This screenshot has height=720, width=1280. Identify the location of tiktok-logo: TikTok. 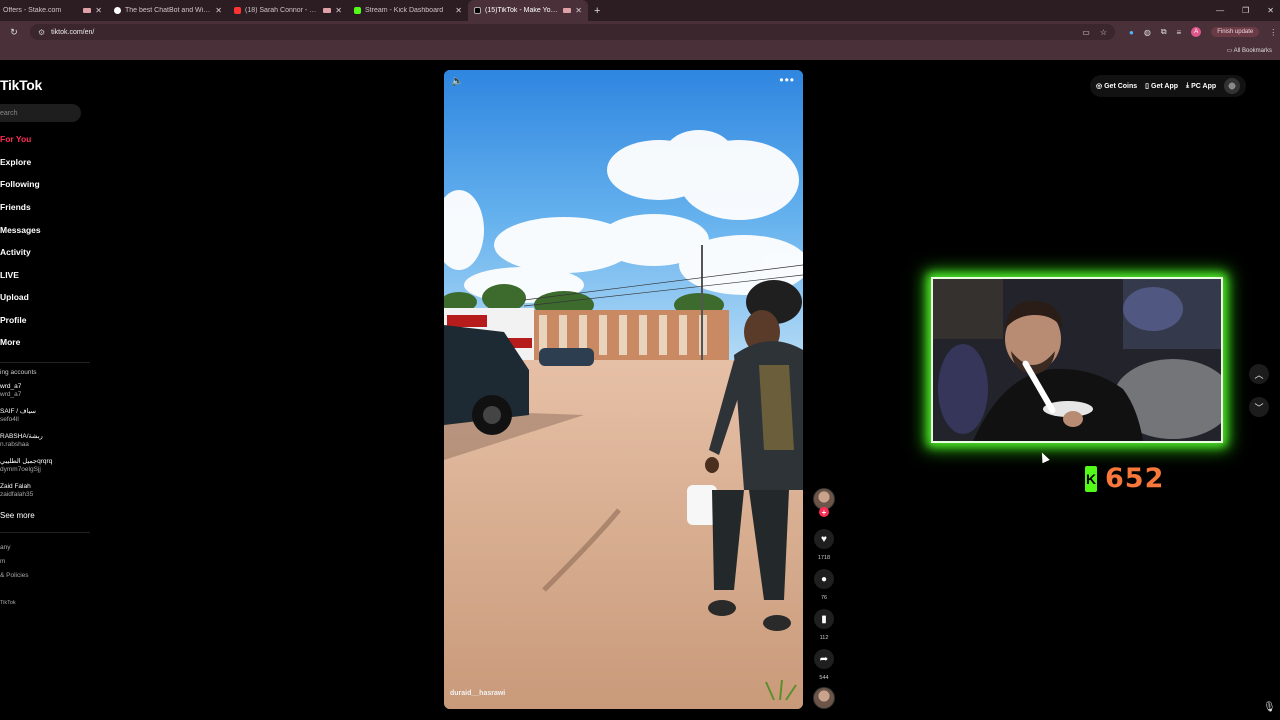
(21, 85).